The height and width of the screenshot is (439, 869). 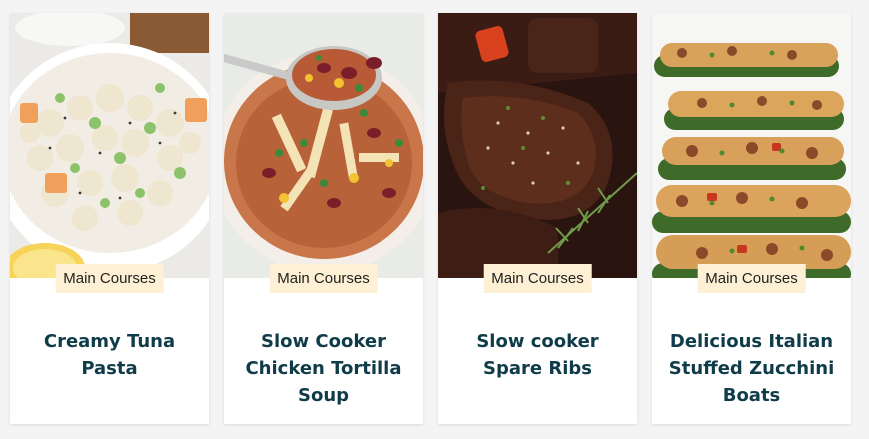 I want to click on recipe-title: Slow cooker Spare Ribs, so click(x=537, y=355).